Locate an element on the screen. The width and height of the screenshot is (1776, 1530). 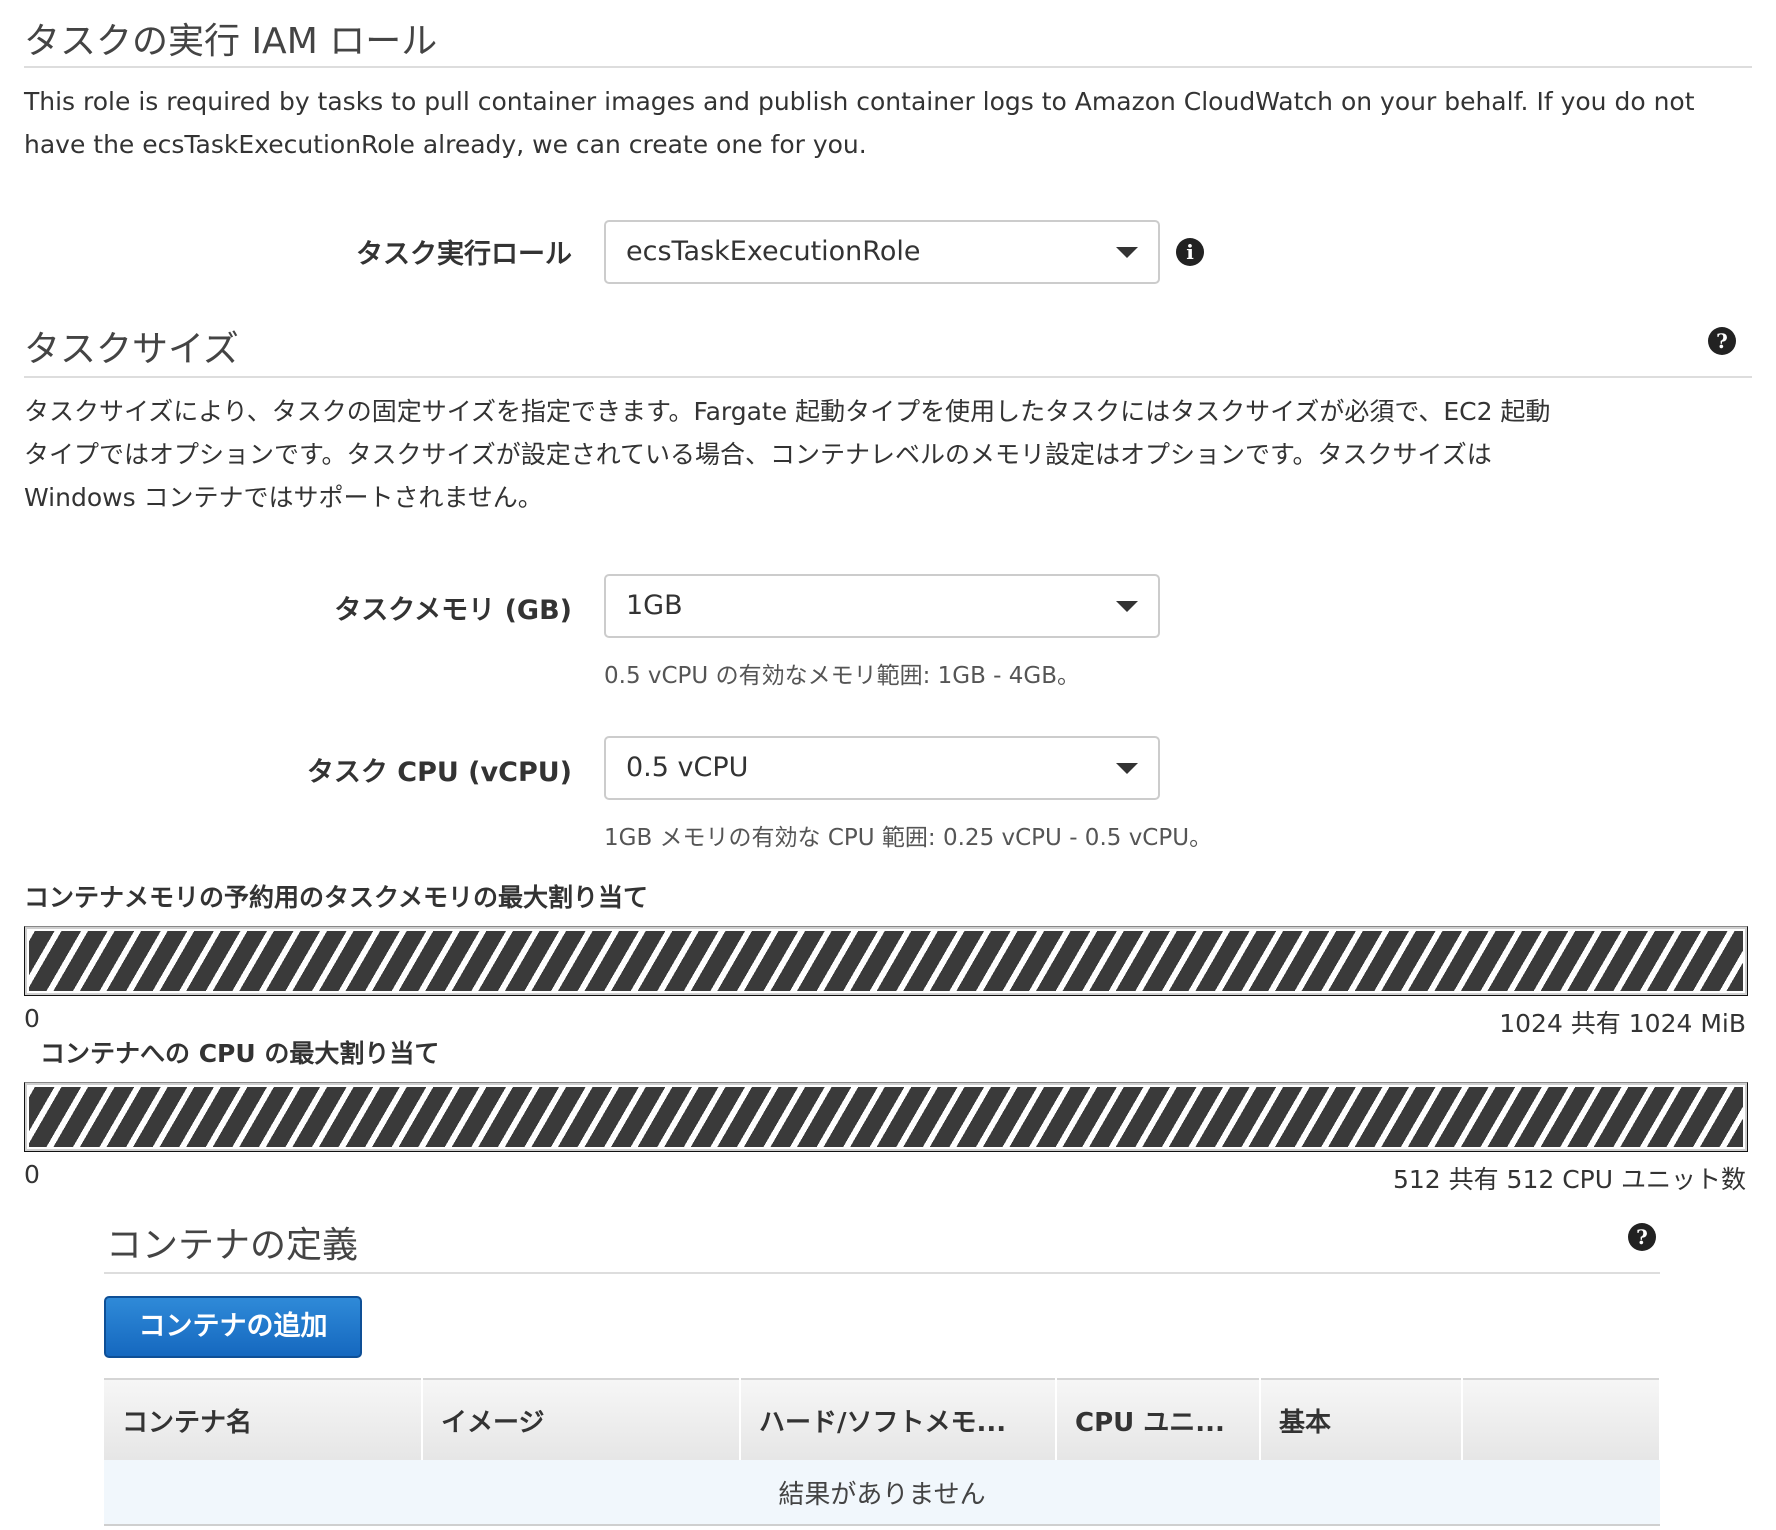
task-execution-role-value: ecsTaskExecutionRole is located at coordinates (773, 251).